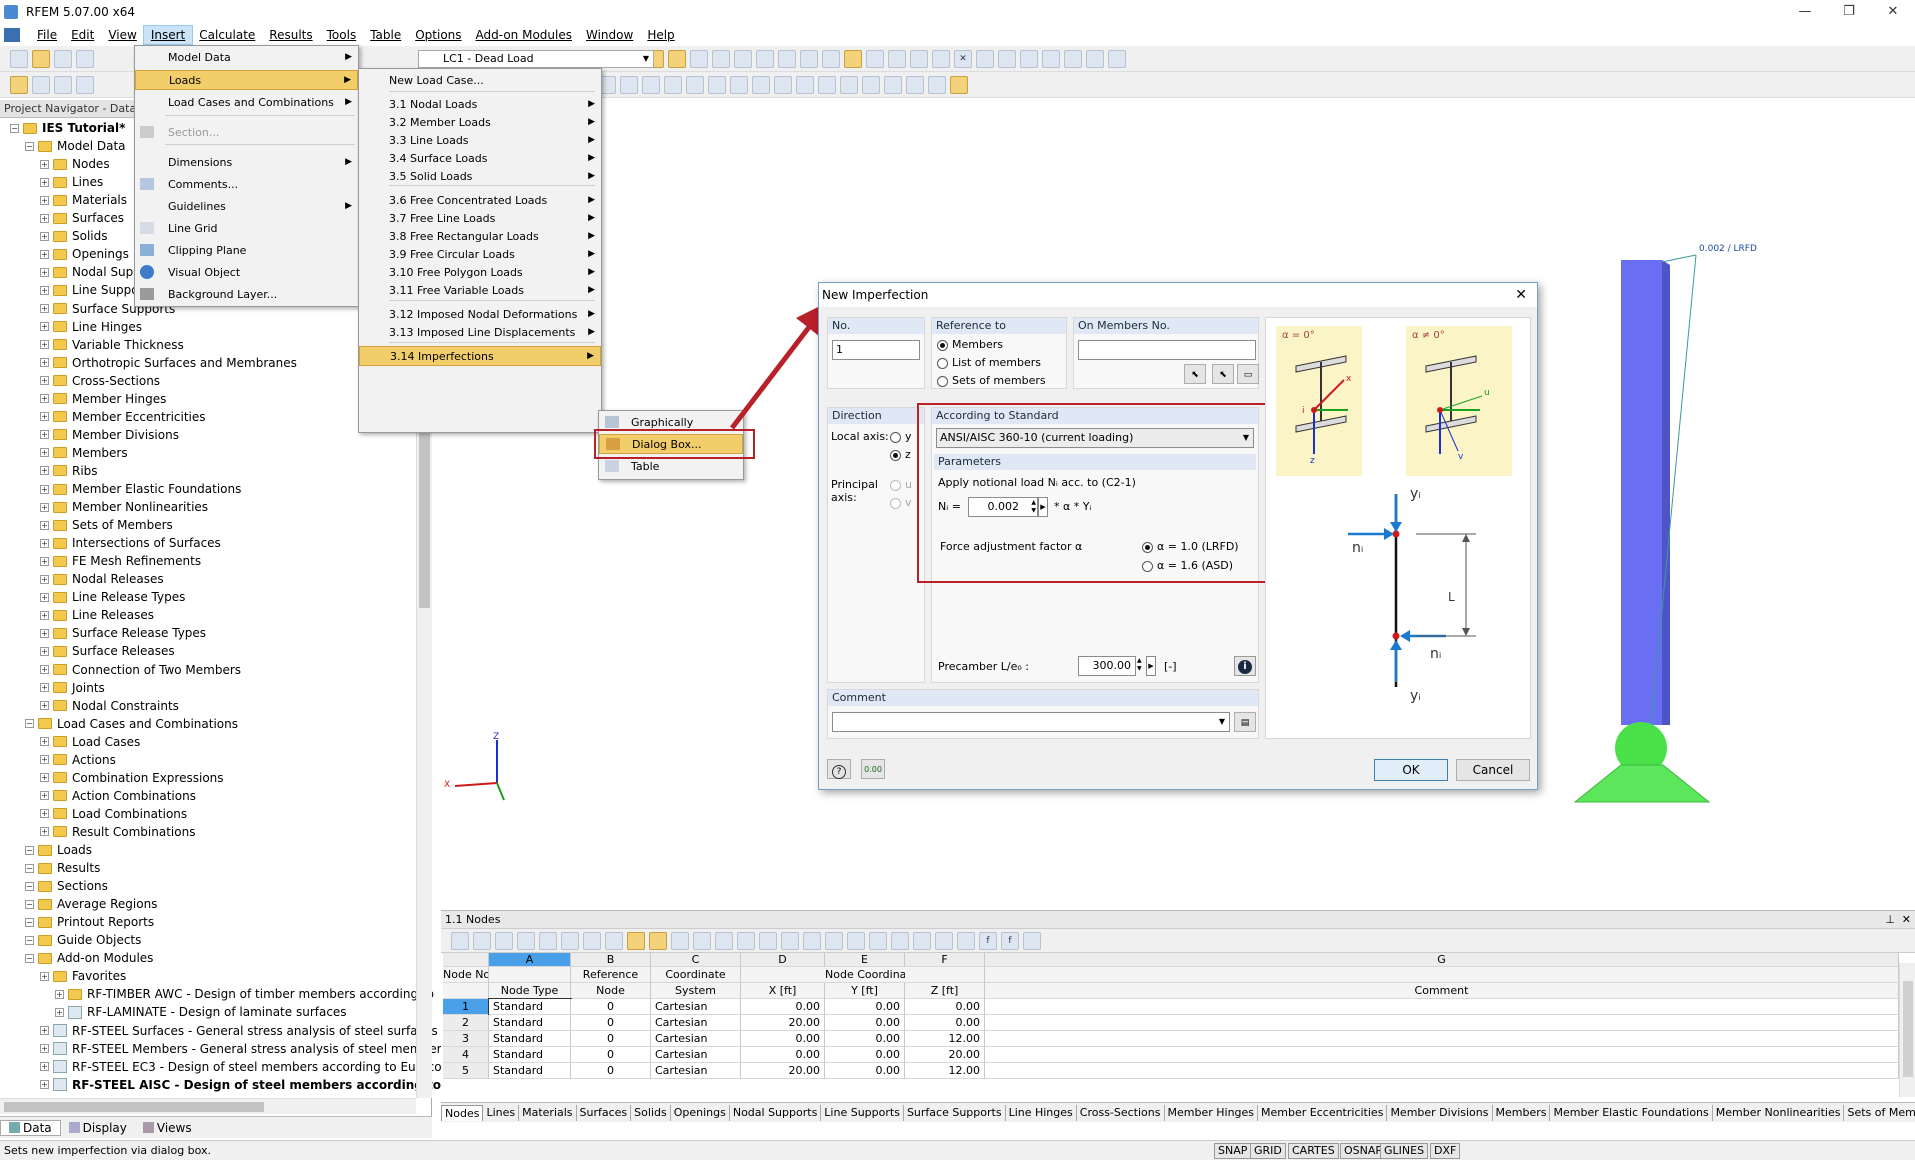 Image resolution: width=1915 pixels, height=1160 pixels. I want to click on table-tab: Openings, so click(700, 1112).